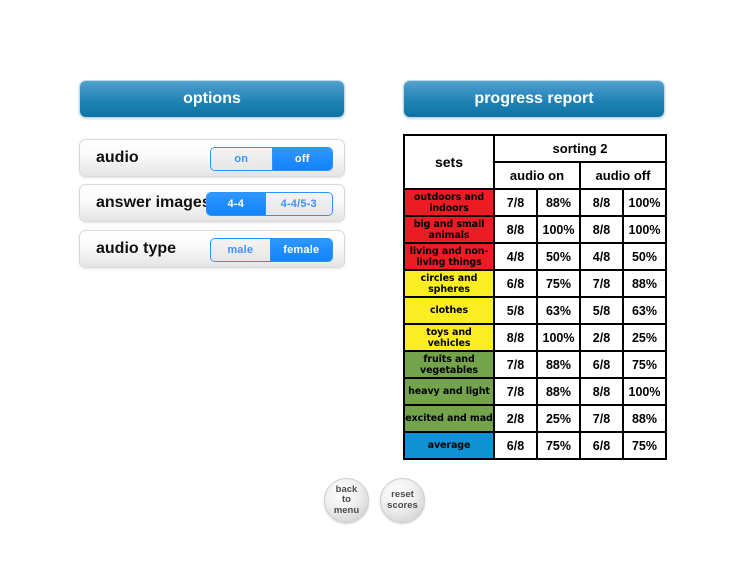 This screenshot has width=750, height=563. What do you see at coordinates (449, 202) in the screenshot?
I see `set-name-cell: outdoors and indoors` at bounding box center [449, 202].